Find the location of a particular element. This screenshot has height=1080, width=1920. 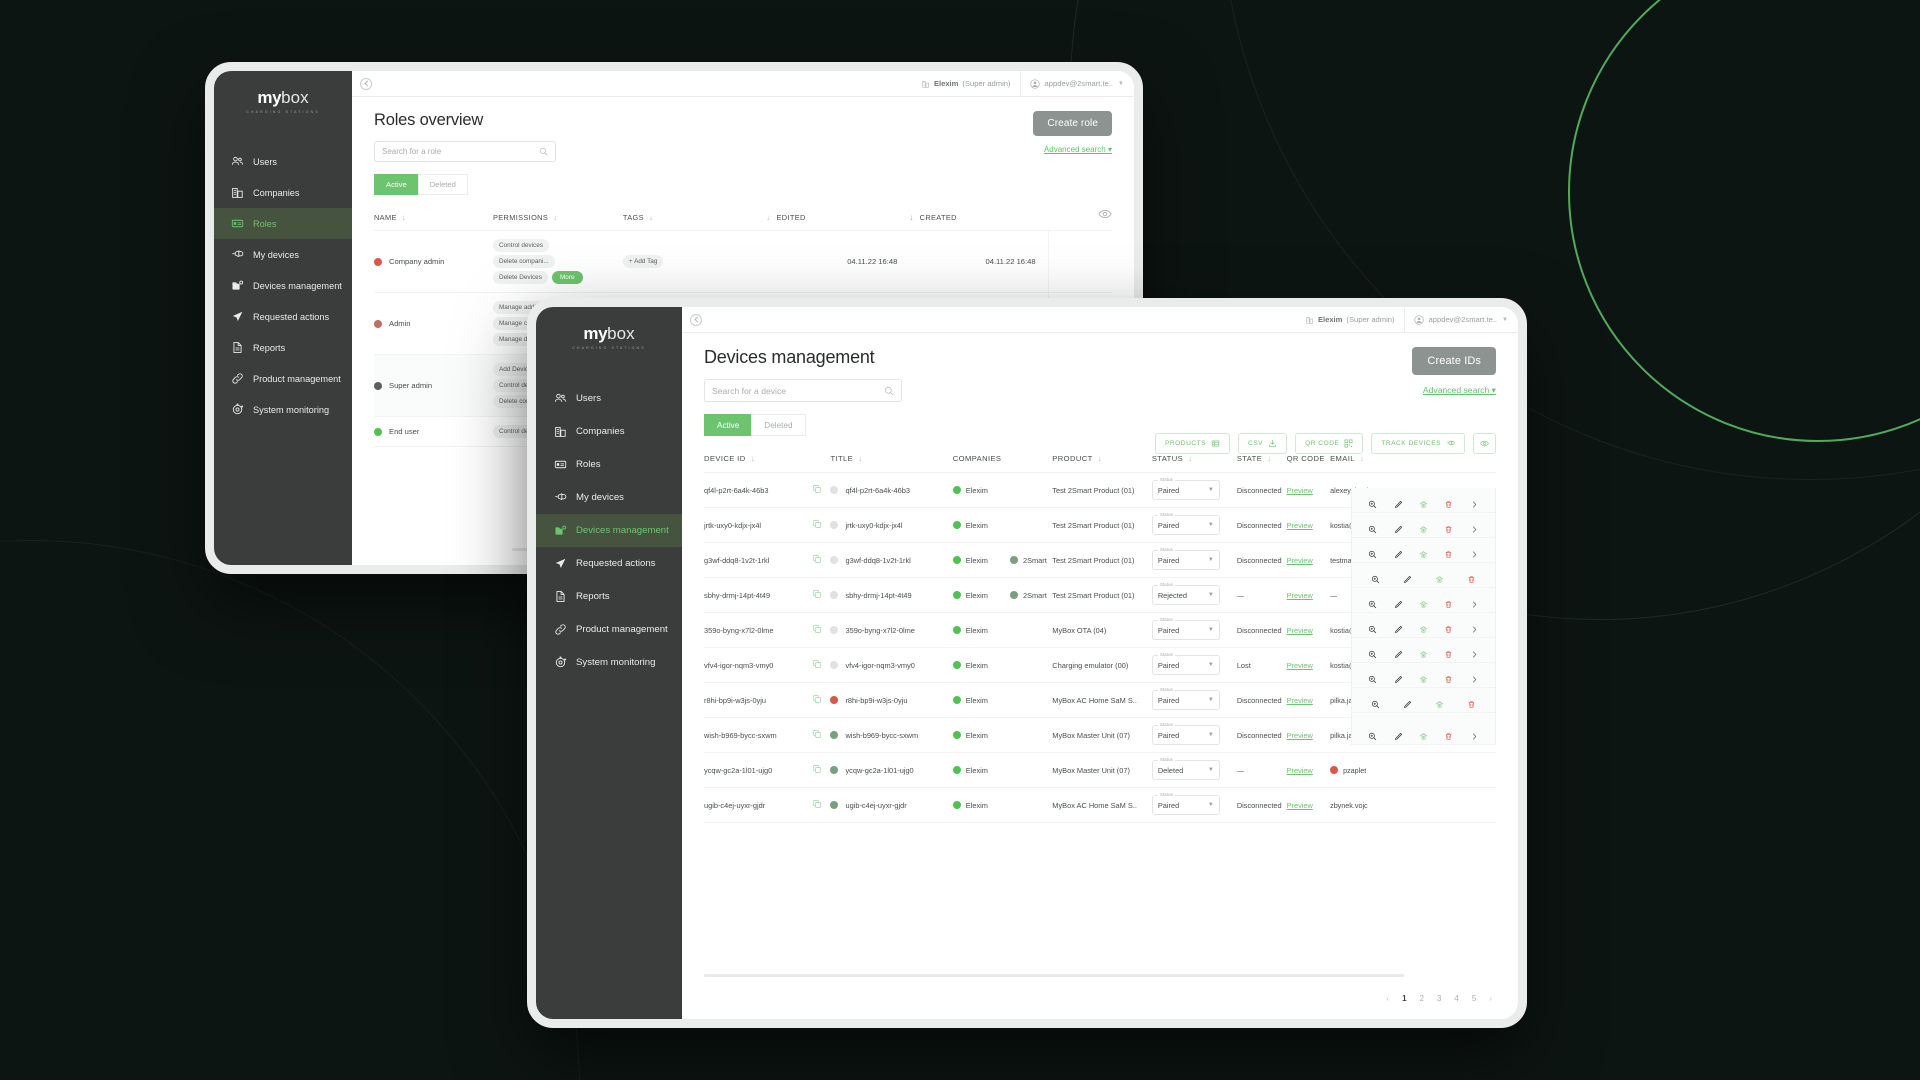

sidebar-item-requested-actions: Requested actions is located at coordinates (283, 316).